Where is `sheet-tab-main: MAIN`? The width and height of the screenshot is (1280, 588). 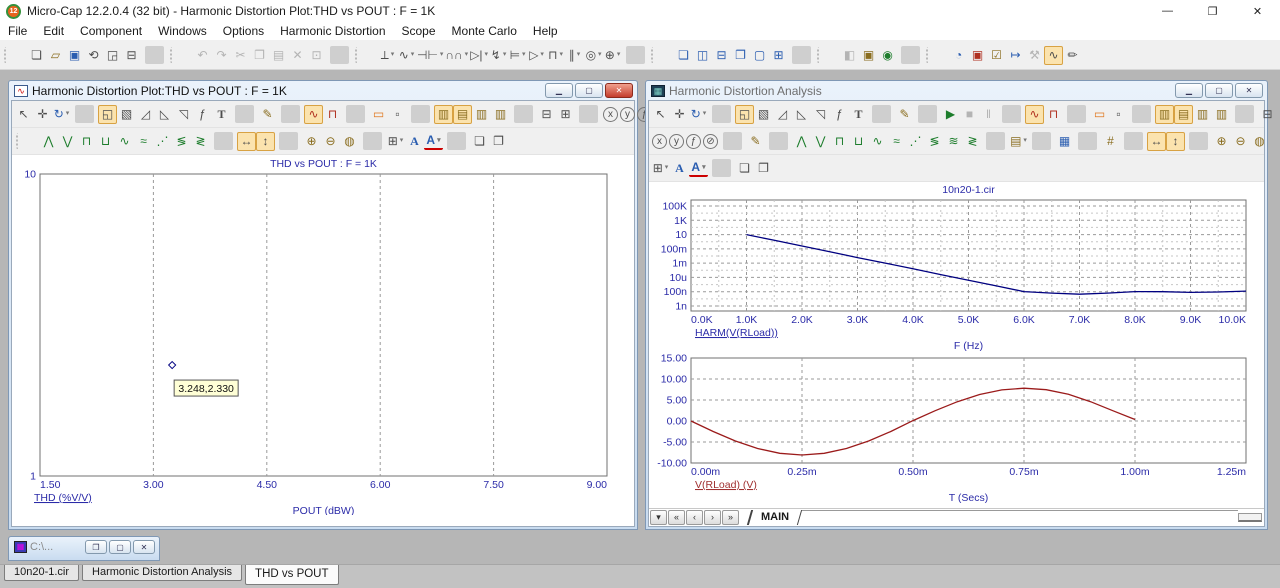
sheet-tab-main: MAIN is located at coordinates (774, 517).